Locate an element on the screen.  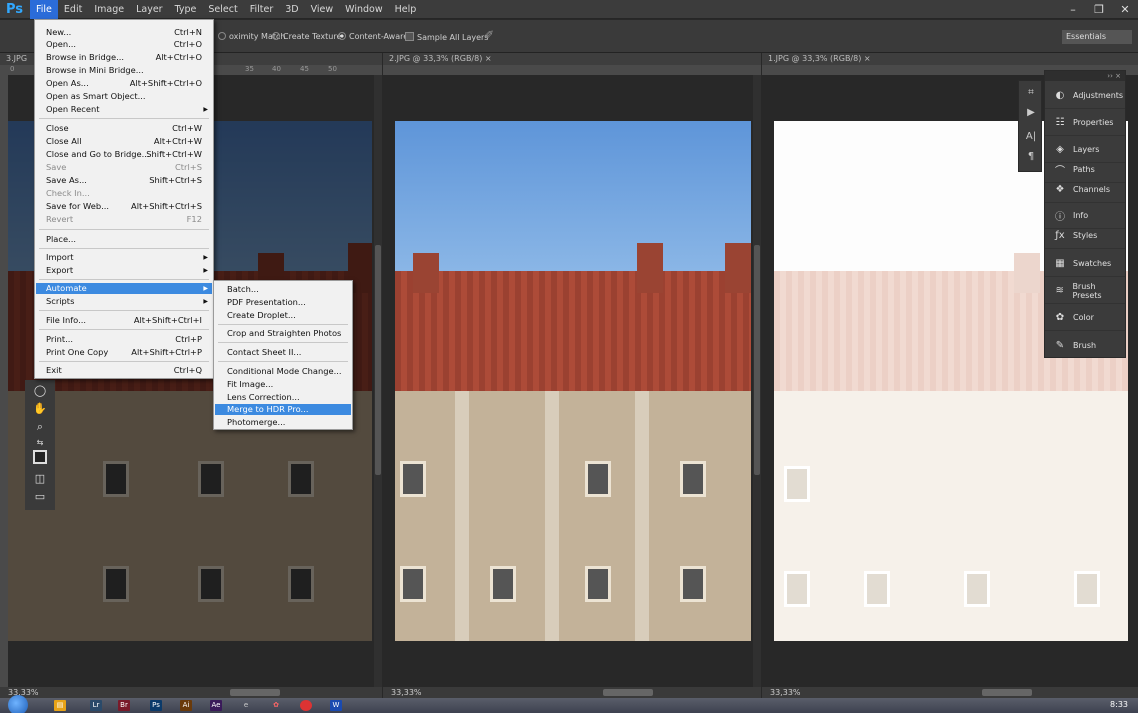
menu-view: View is located at coordinates (322, 9).